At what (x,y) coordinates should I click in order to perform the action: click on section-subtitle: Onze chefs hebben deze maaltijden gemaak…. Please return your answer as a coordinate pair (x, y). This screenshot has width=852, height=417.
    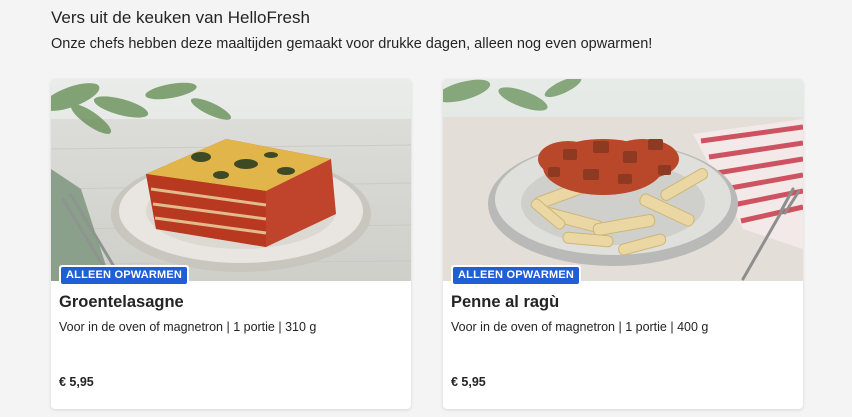
    Looking at the image, I should click on (352, 44).